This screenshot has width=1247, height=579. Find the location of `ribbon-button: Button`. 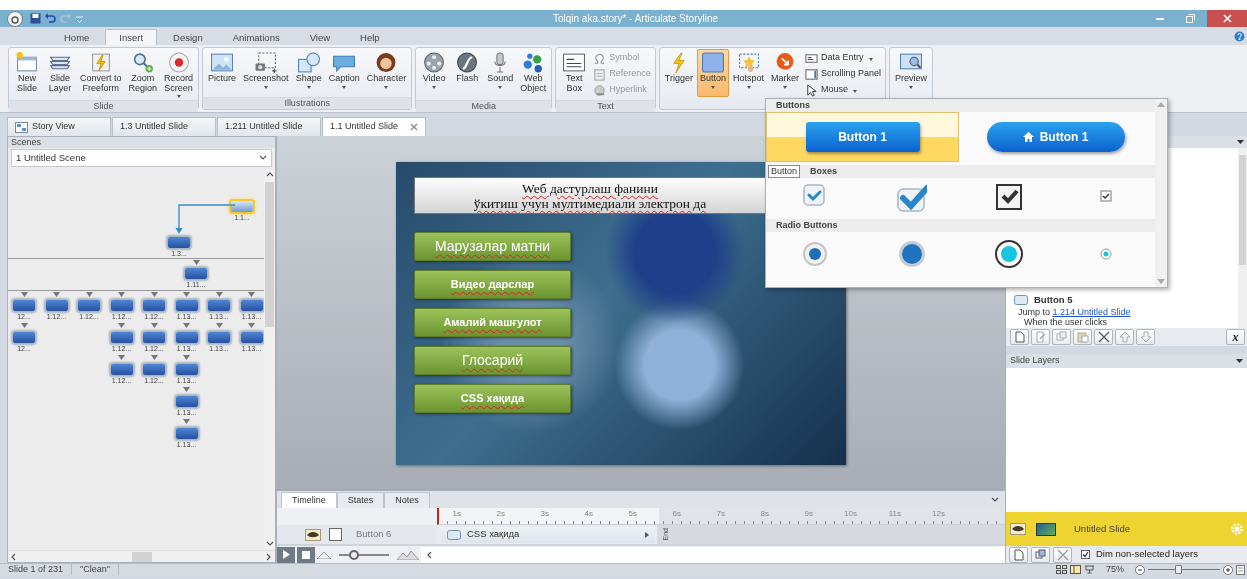

ribbon-button: Button is located at coordinates (712, 73).